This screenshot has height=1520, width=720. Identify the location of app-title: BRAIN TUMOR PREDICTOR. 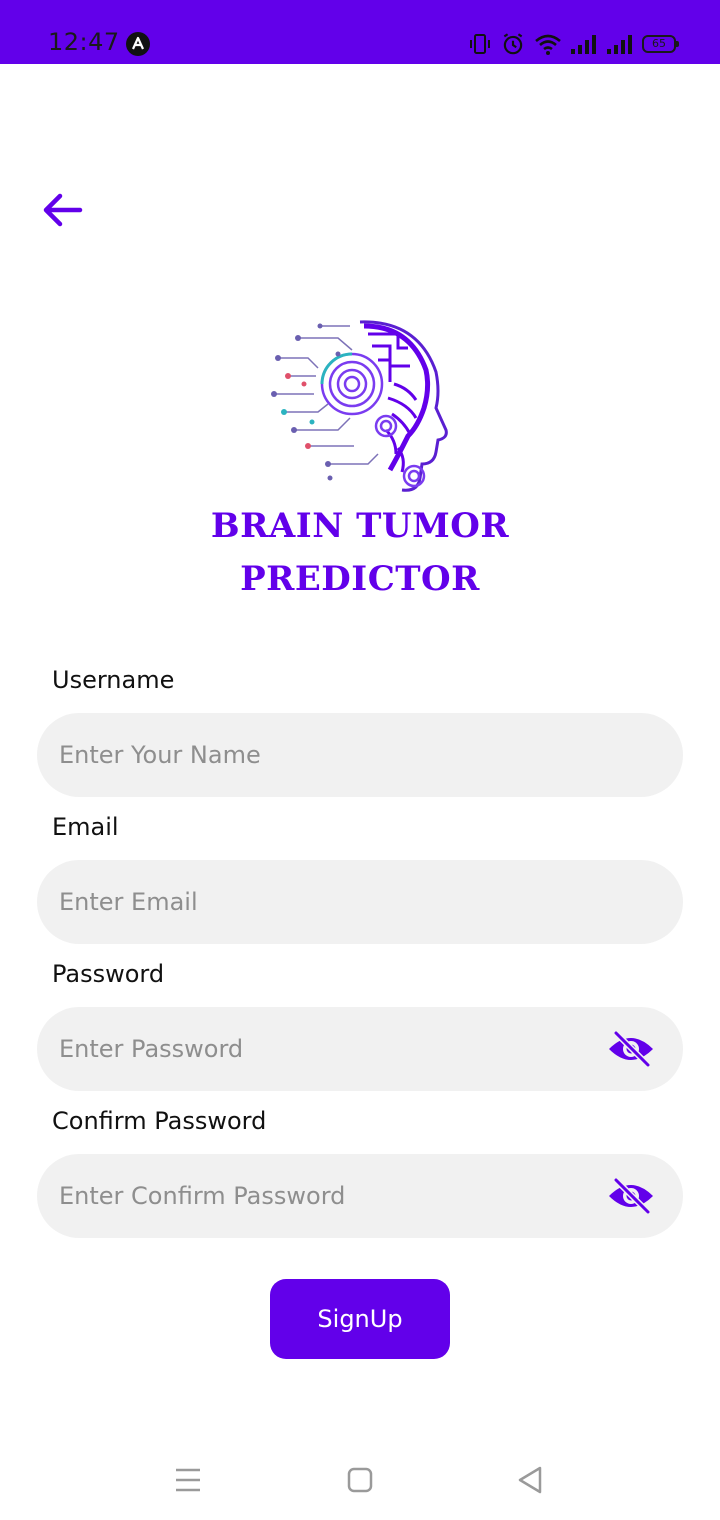
(360, 553).